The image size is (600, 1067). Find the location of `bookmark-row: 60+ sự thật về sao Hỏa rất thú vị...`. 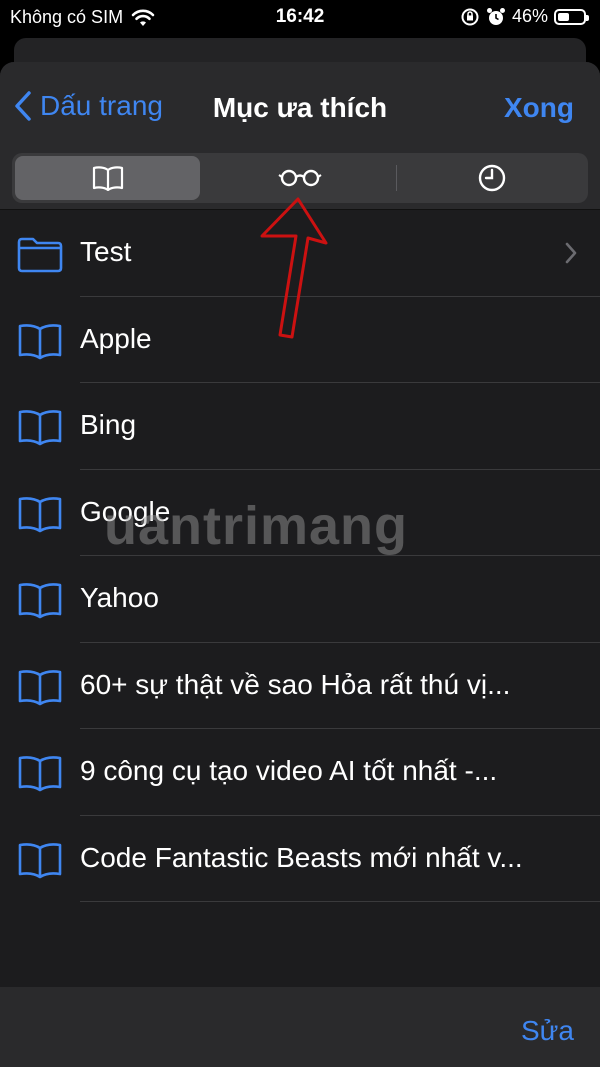

bookmark-row: 60+ sự thật về sao Hỏa rất thú vị... is located at coordinates (300, 686).